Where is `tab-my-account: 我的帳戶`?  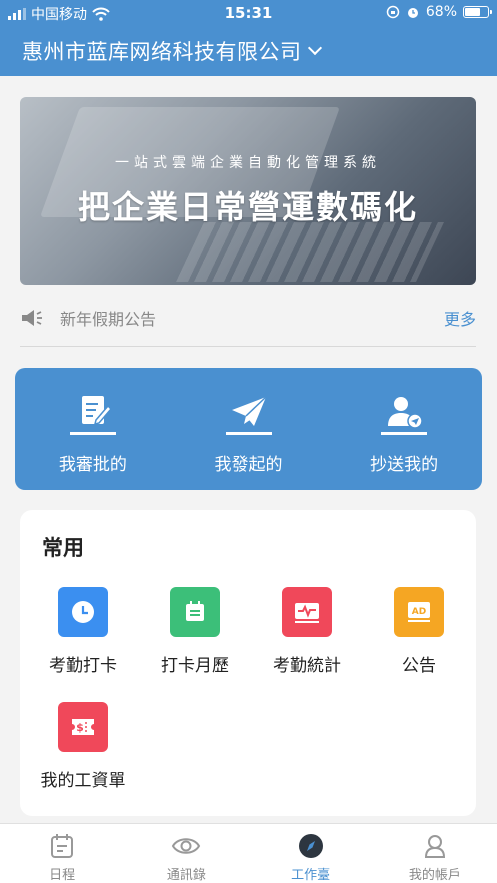
tab-my-account: 我的帳戶 is located at coordinates (435, 853).